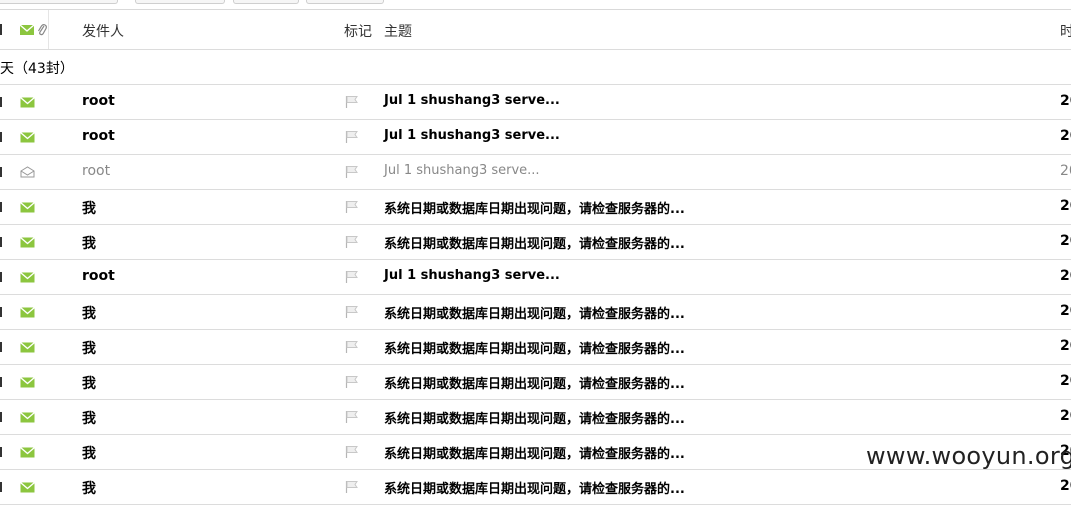 Image resolution: width=1071 pixels, height=505 pixels. Describe the element at coordinates (27, 30) in the screenshot. I see `envelope-icon` at that location.